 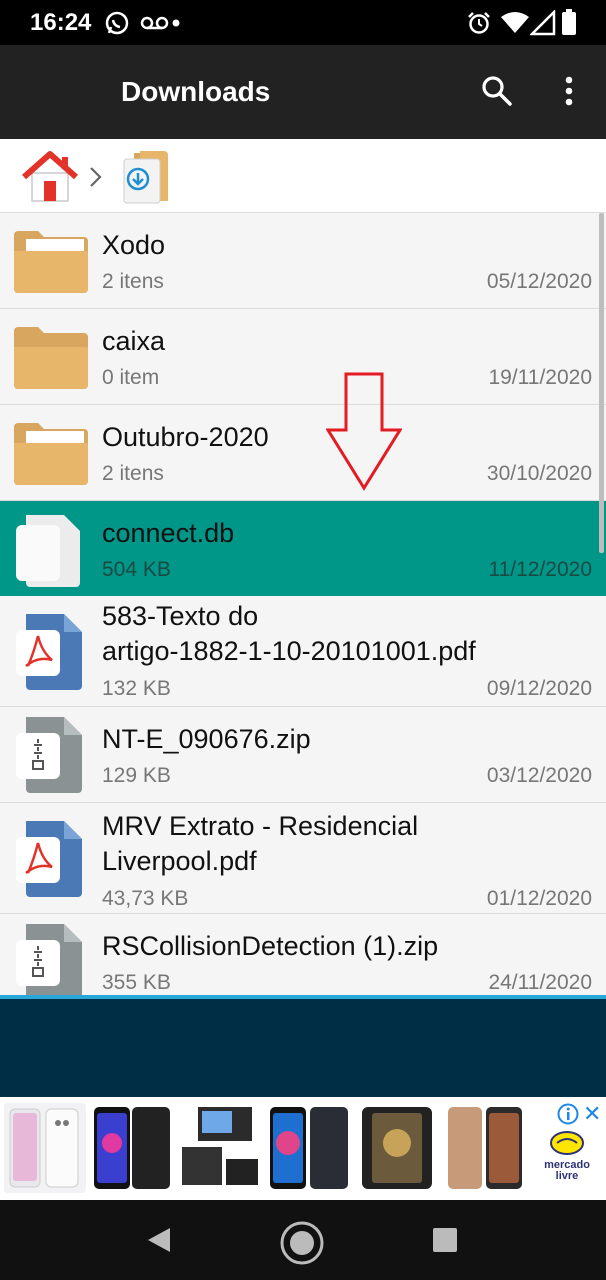 I want to click on file-date: 05/12/2020, so click(x=539, y=281).